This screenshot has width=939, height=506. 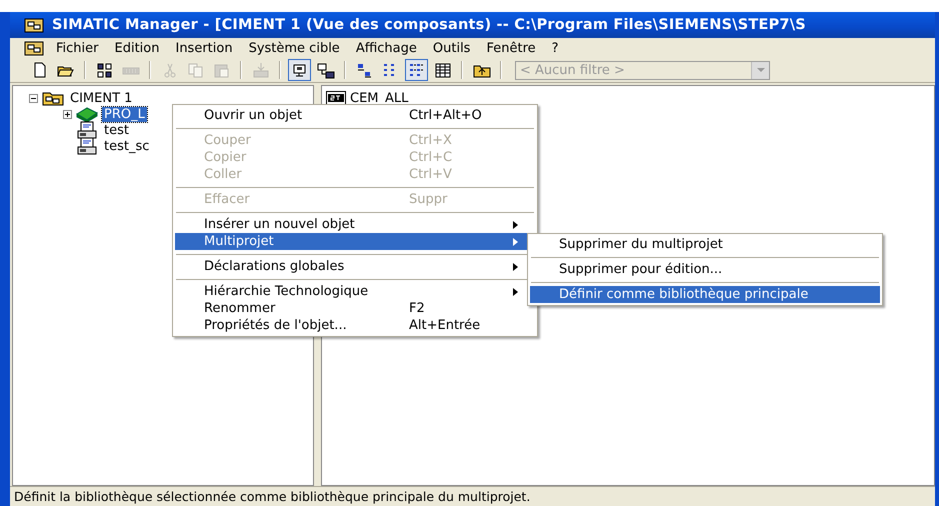 I want to click on menu-item: Définir comme bibliothèque principale, so click(x=705, y=294).